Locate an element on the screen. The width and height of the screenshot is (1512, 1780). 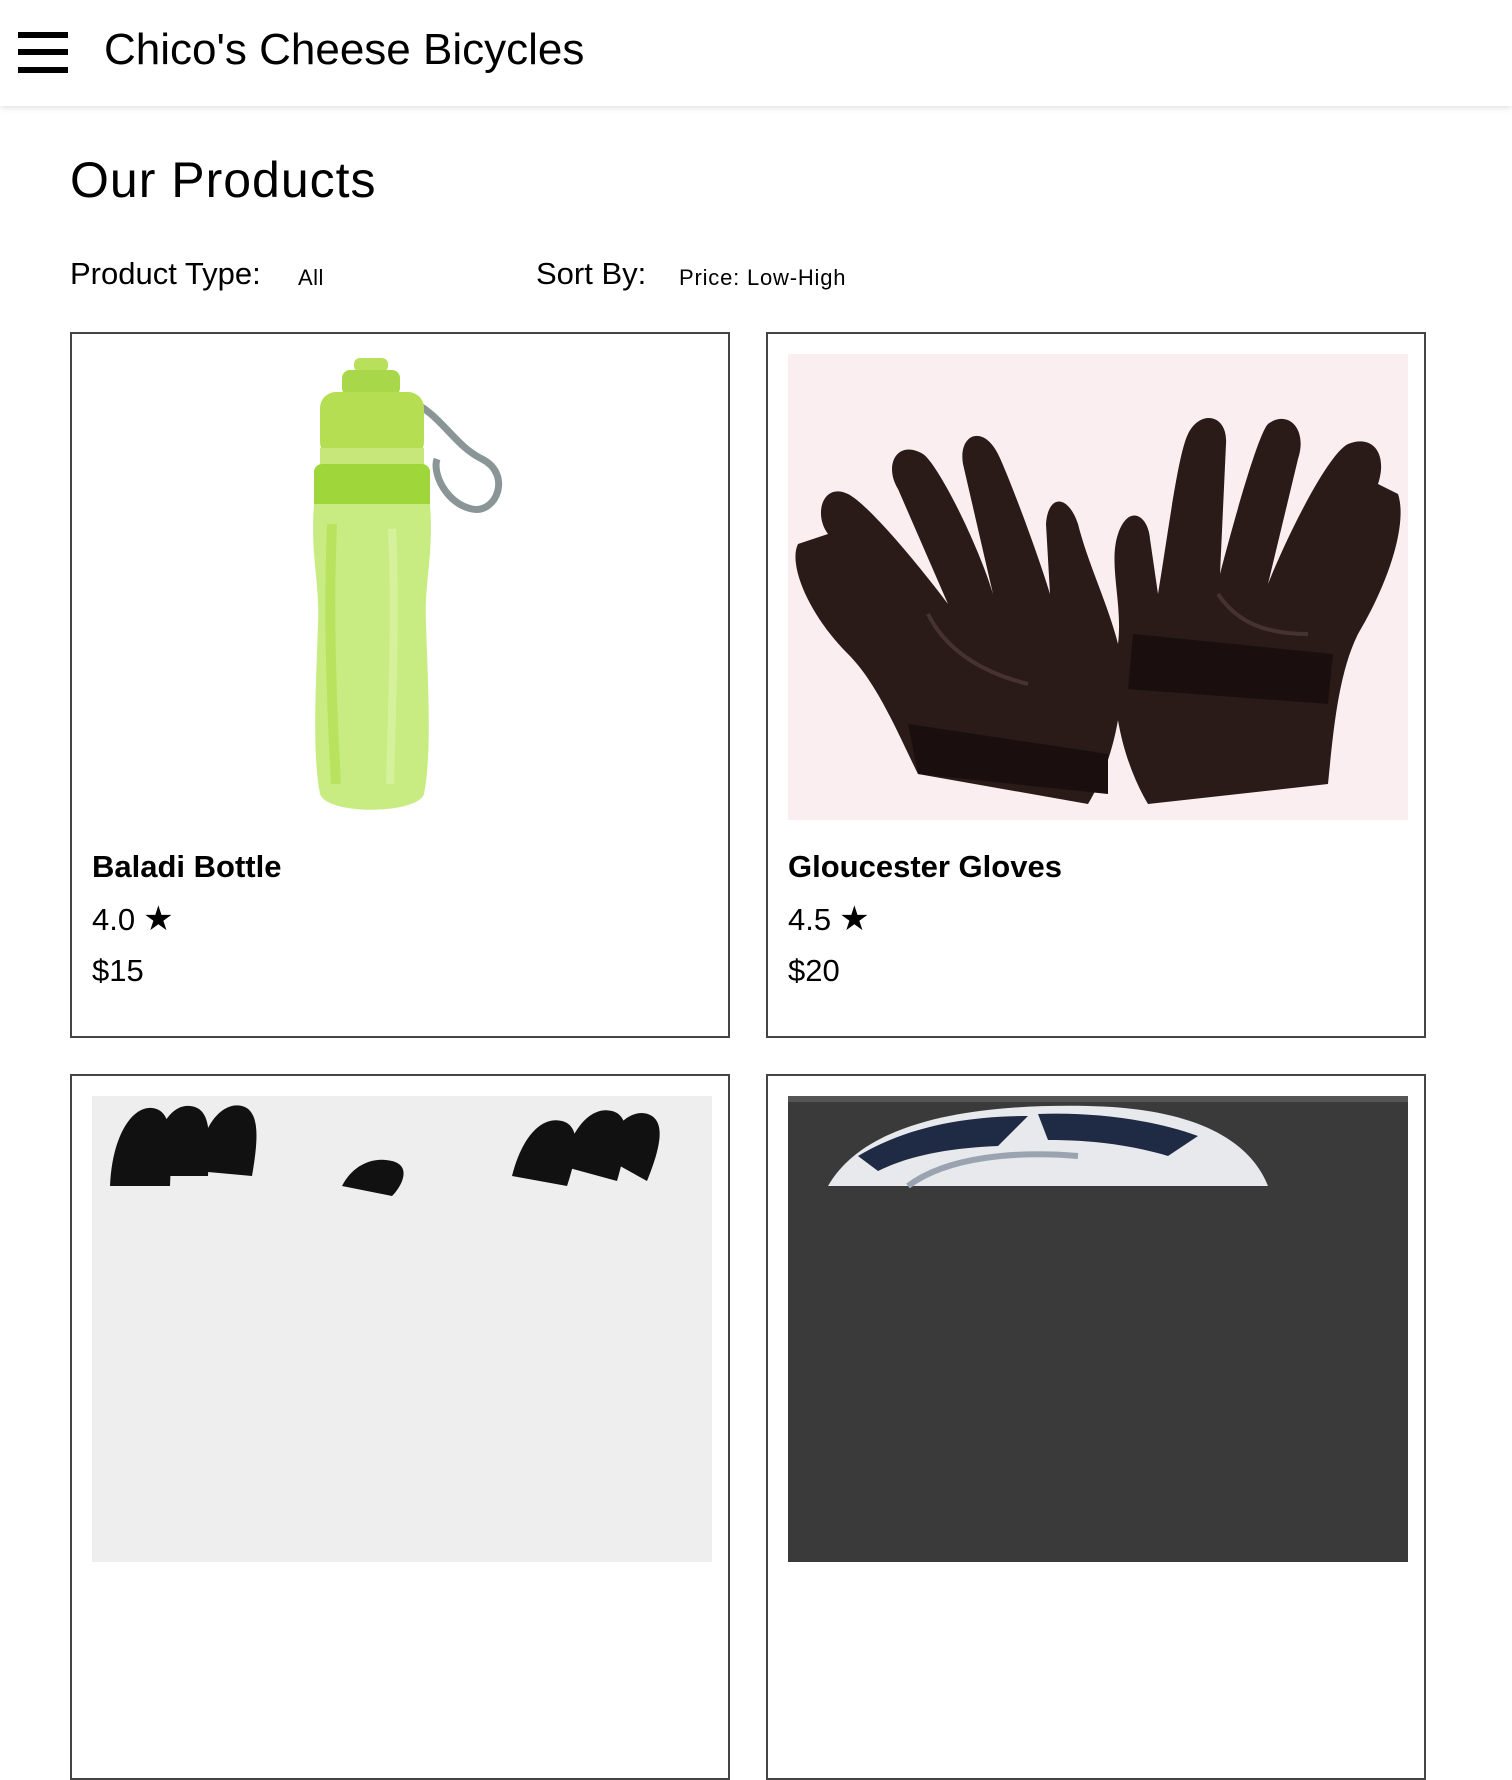
rating-value: 4.5 is located at coordinates (810, 919).